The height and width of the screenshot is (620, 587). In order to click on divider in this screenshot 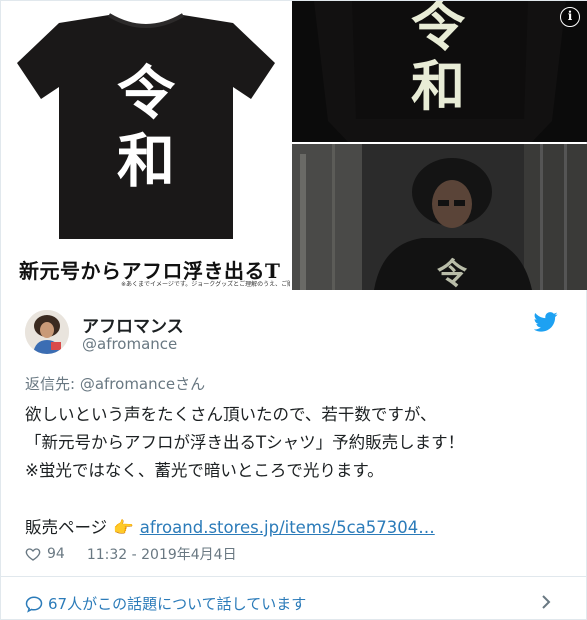, I will do `click(294, 576)`.